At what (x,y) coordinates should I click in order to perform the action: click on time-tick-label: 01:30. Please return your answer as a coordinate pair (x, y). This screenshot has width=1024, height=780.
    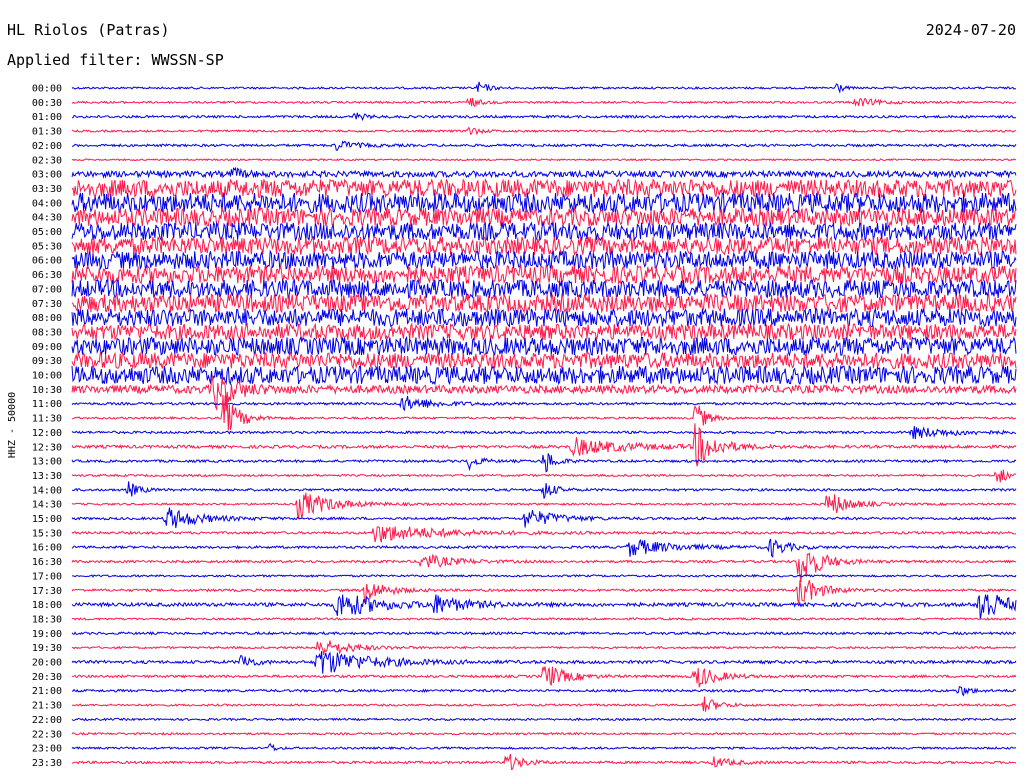
    Looking at the image, I should click on (47, 132).